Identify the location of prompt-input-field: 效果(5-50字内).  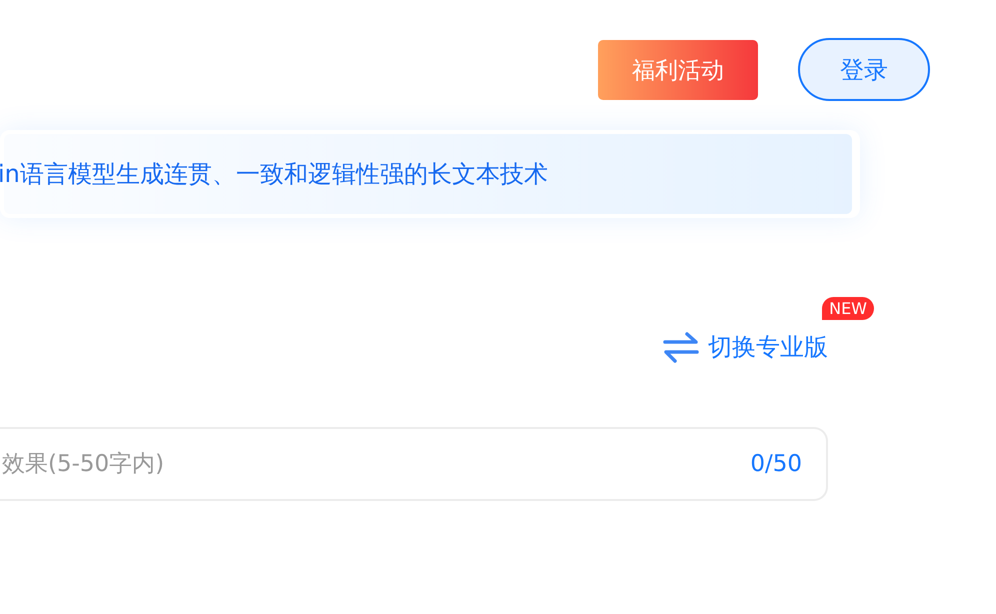
(376, 464).